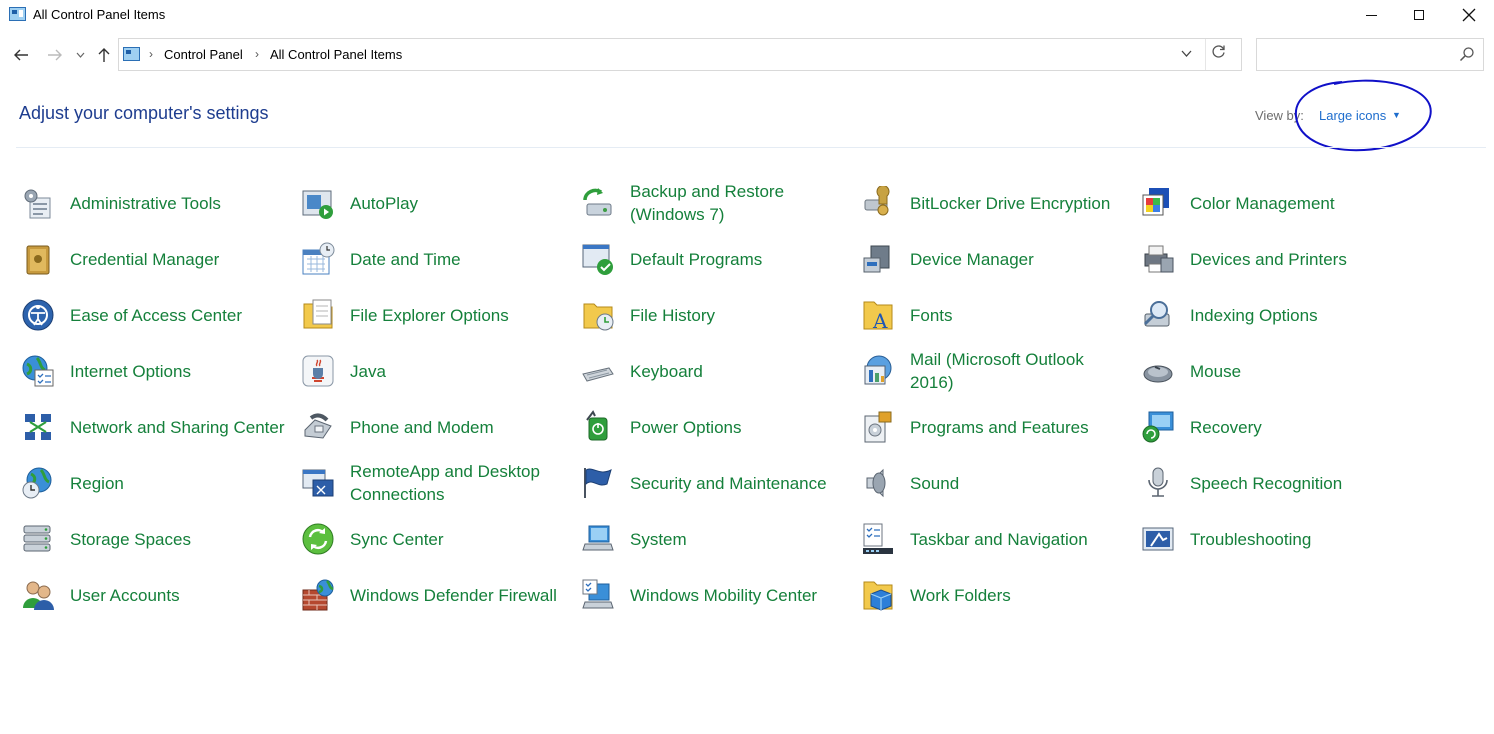 The height and width of the screenshot is (734, 1494). What do you see at coordinates (1370, 54) in the screenshot?
I see `search-input` at bounding box center [1370, 54].